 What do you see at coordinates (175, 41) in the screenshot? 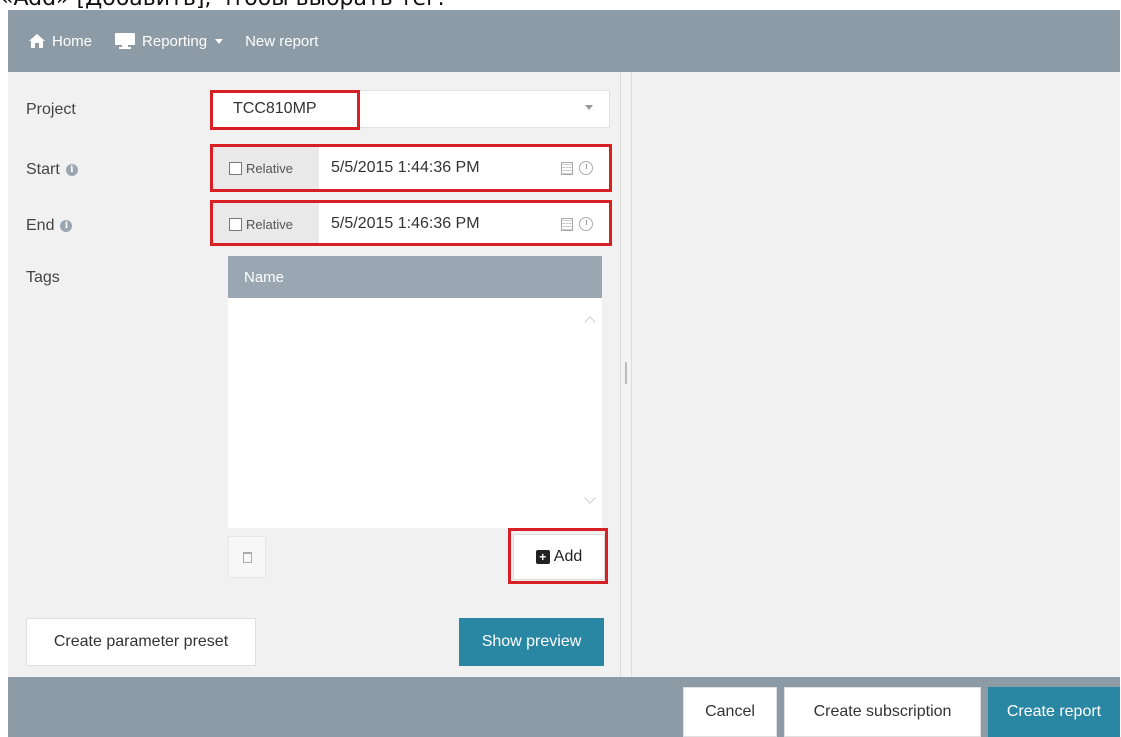
I see `nav-reporting-label: Reporting` at bounding box center [175, 41].